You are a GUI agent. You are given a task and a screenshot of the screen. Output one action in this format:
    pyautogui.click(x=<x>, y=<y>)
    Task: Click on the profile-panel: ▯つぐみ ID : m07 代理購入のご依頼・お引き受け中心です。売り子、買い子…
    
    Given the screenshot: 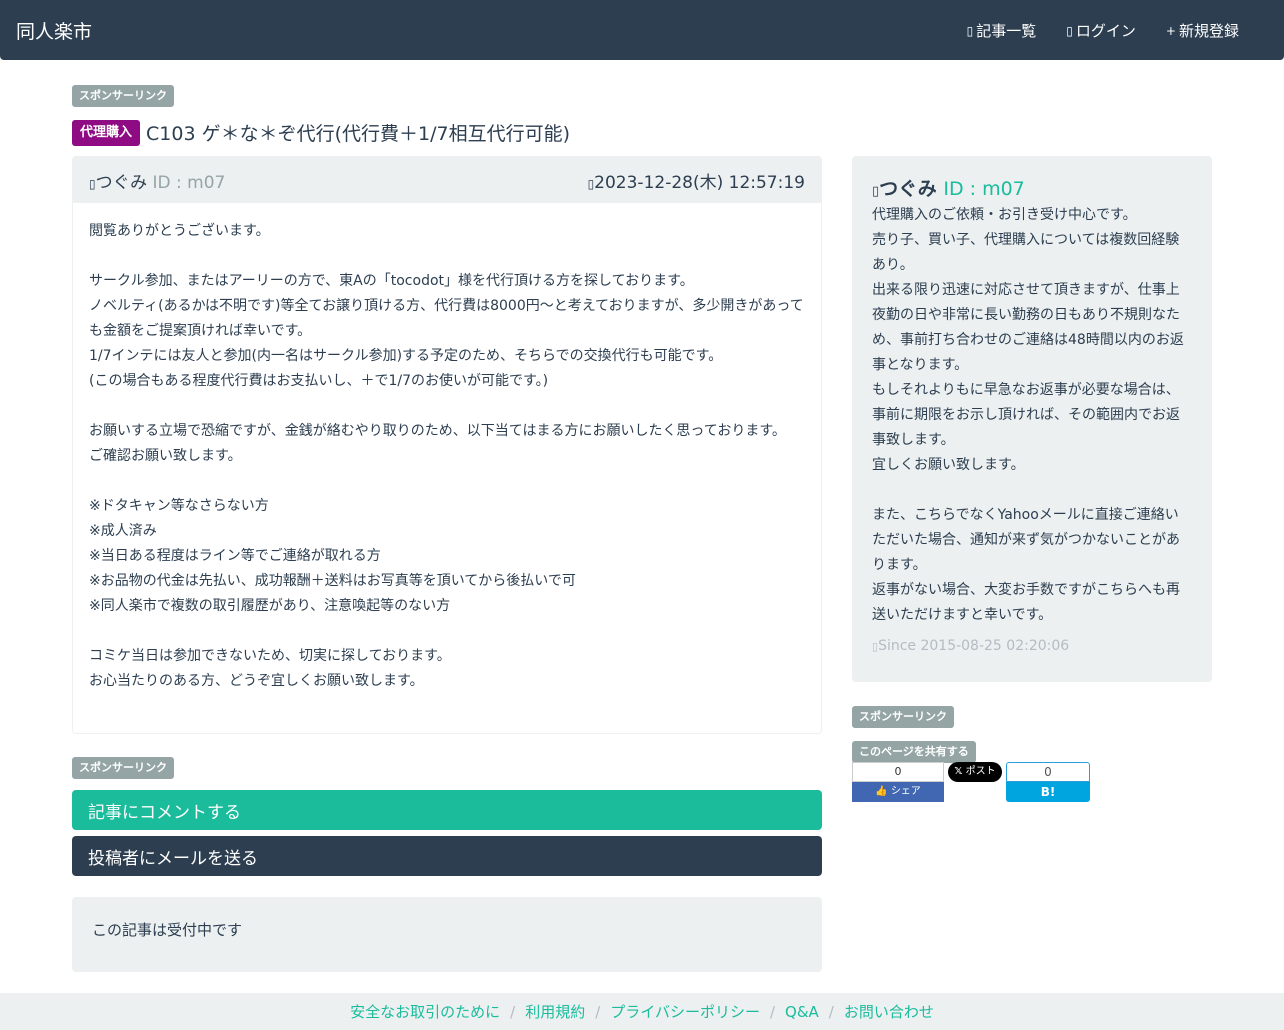 What is the action you would take?
    pyautogui.click(x=1032, y=419)
    